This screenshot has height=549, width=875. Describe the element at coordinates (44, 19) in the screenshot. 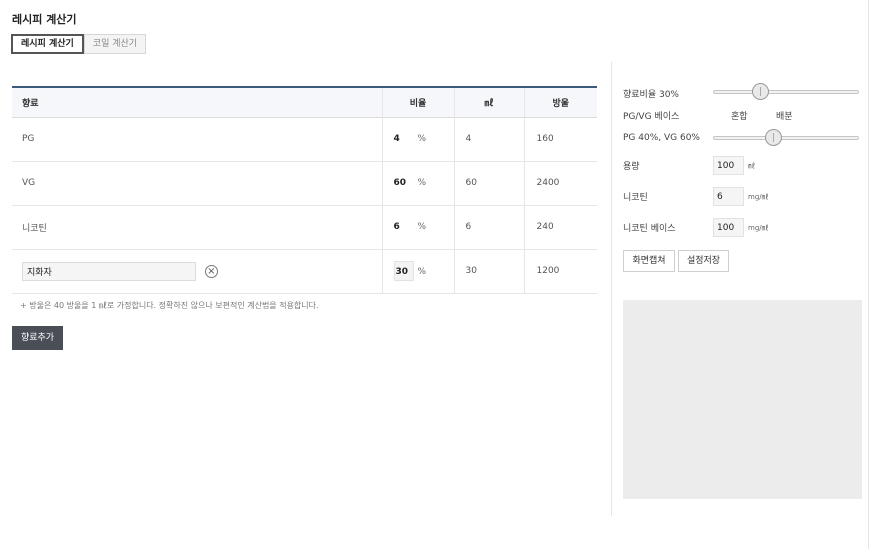

I see `page-title: 레시피 계산기` at that location.